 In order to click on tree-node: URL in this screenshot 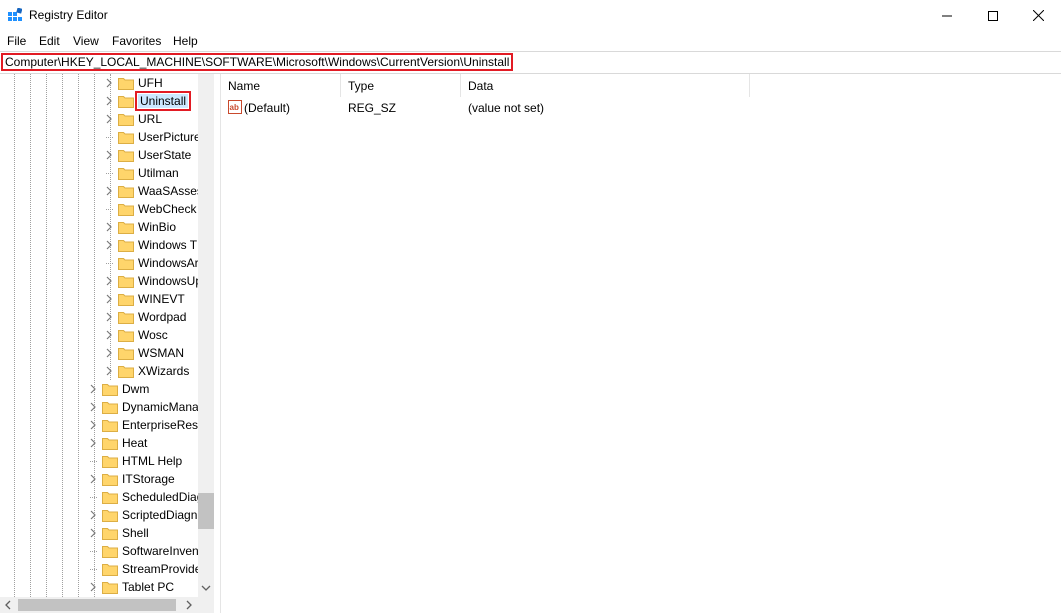, I will do `click(100, 119)`.